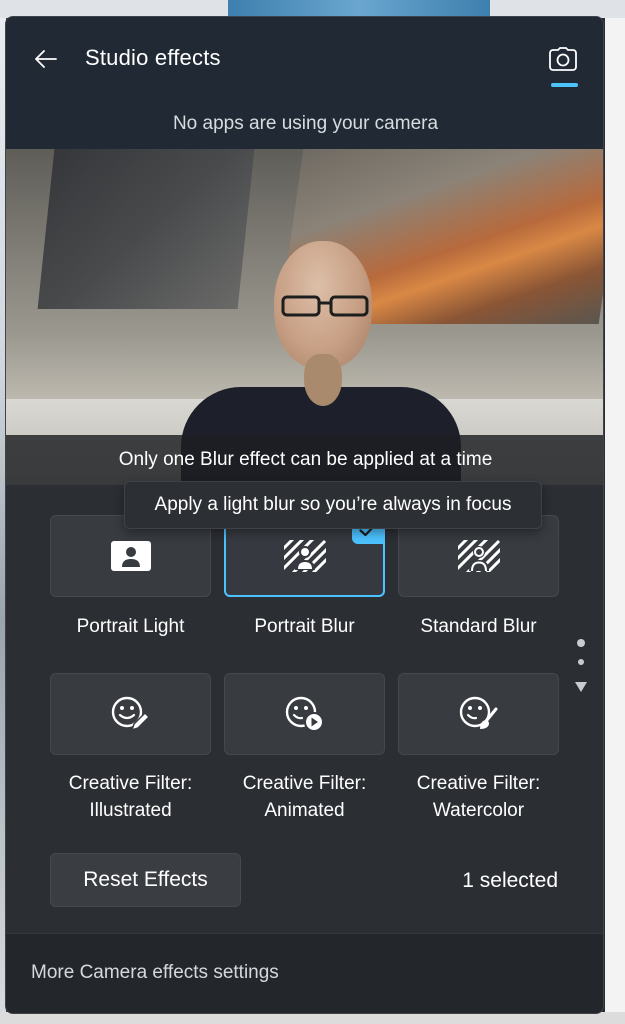 This screenshot has width=625, height=1024. Describe the element at coordinates (305, 123) in the screenshot. I see `camera-status-text: No apps are using your camera` at that location.